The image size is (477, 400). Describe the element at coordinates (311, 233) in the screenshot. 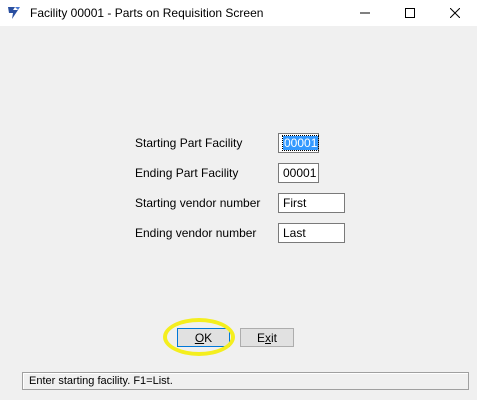

I see `ending-vendor-number-input: Last` at that location.